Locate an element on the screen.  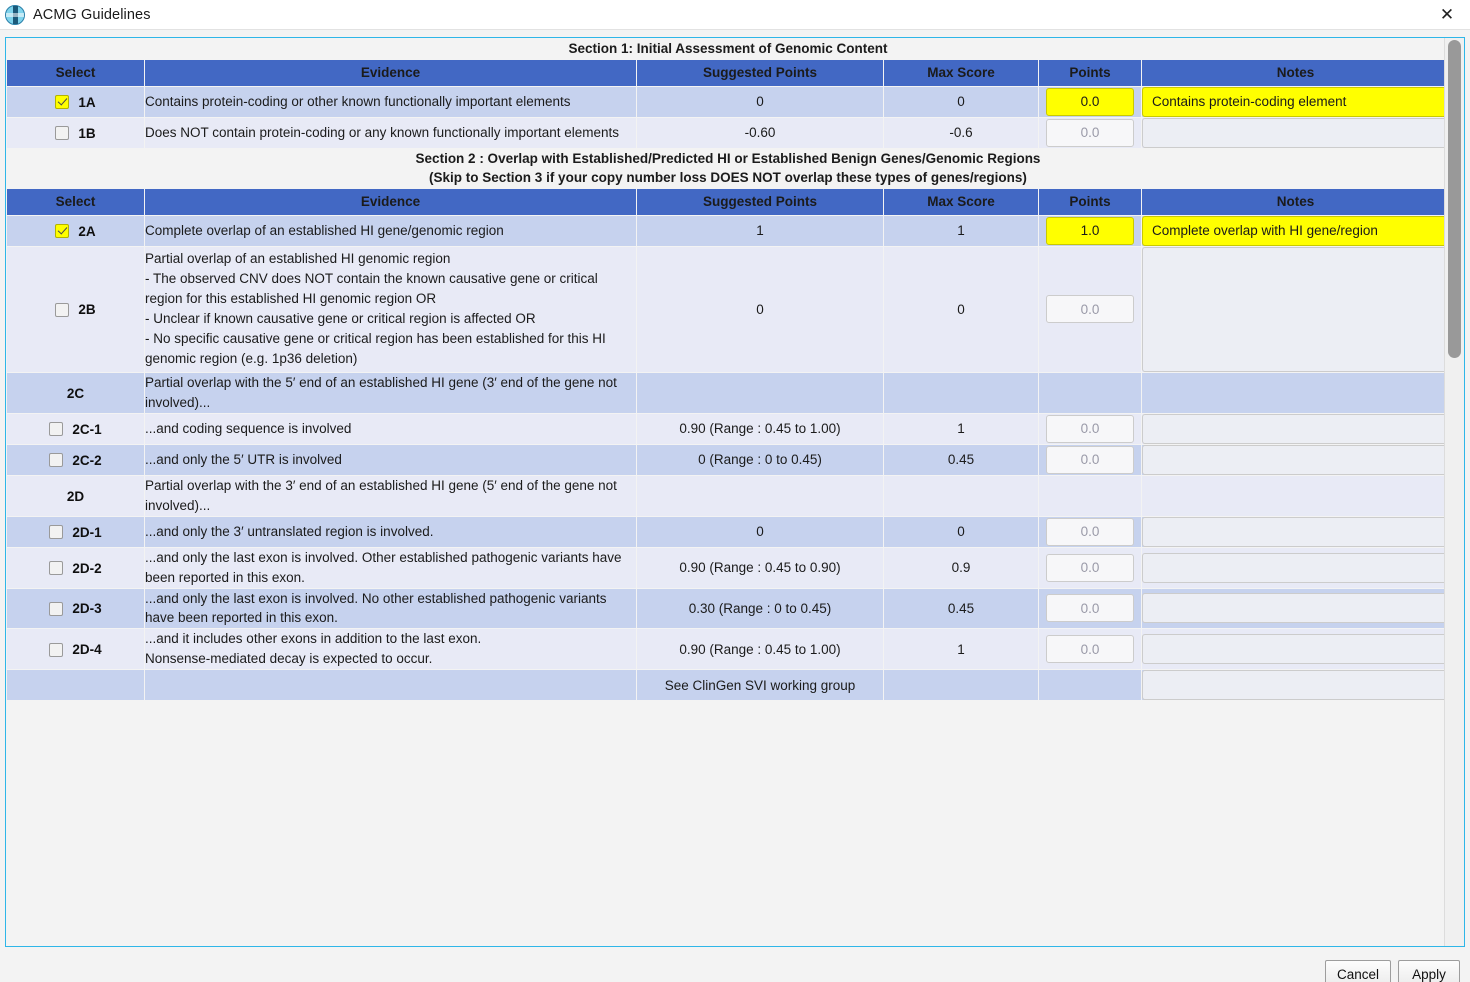
points-input-2B: 0.0 is located at coordinates (1090, 309).